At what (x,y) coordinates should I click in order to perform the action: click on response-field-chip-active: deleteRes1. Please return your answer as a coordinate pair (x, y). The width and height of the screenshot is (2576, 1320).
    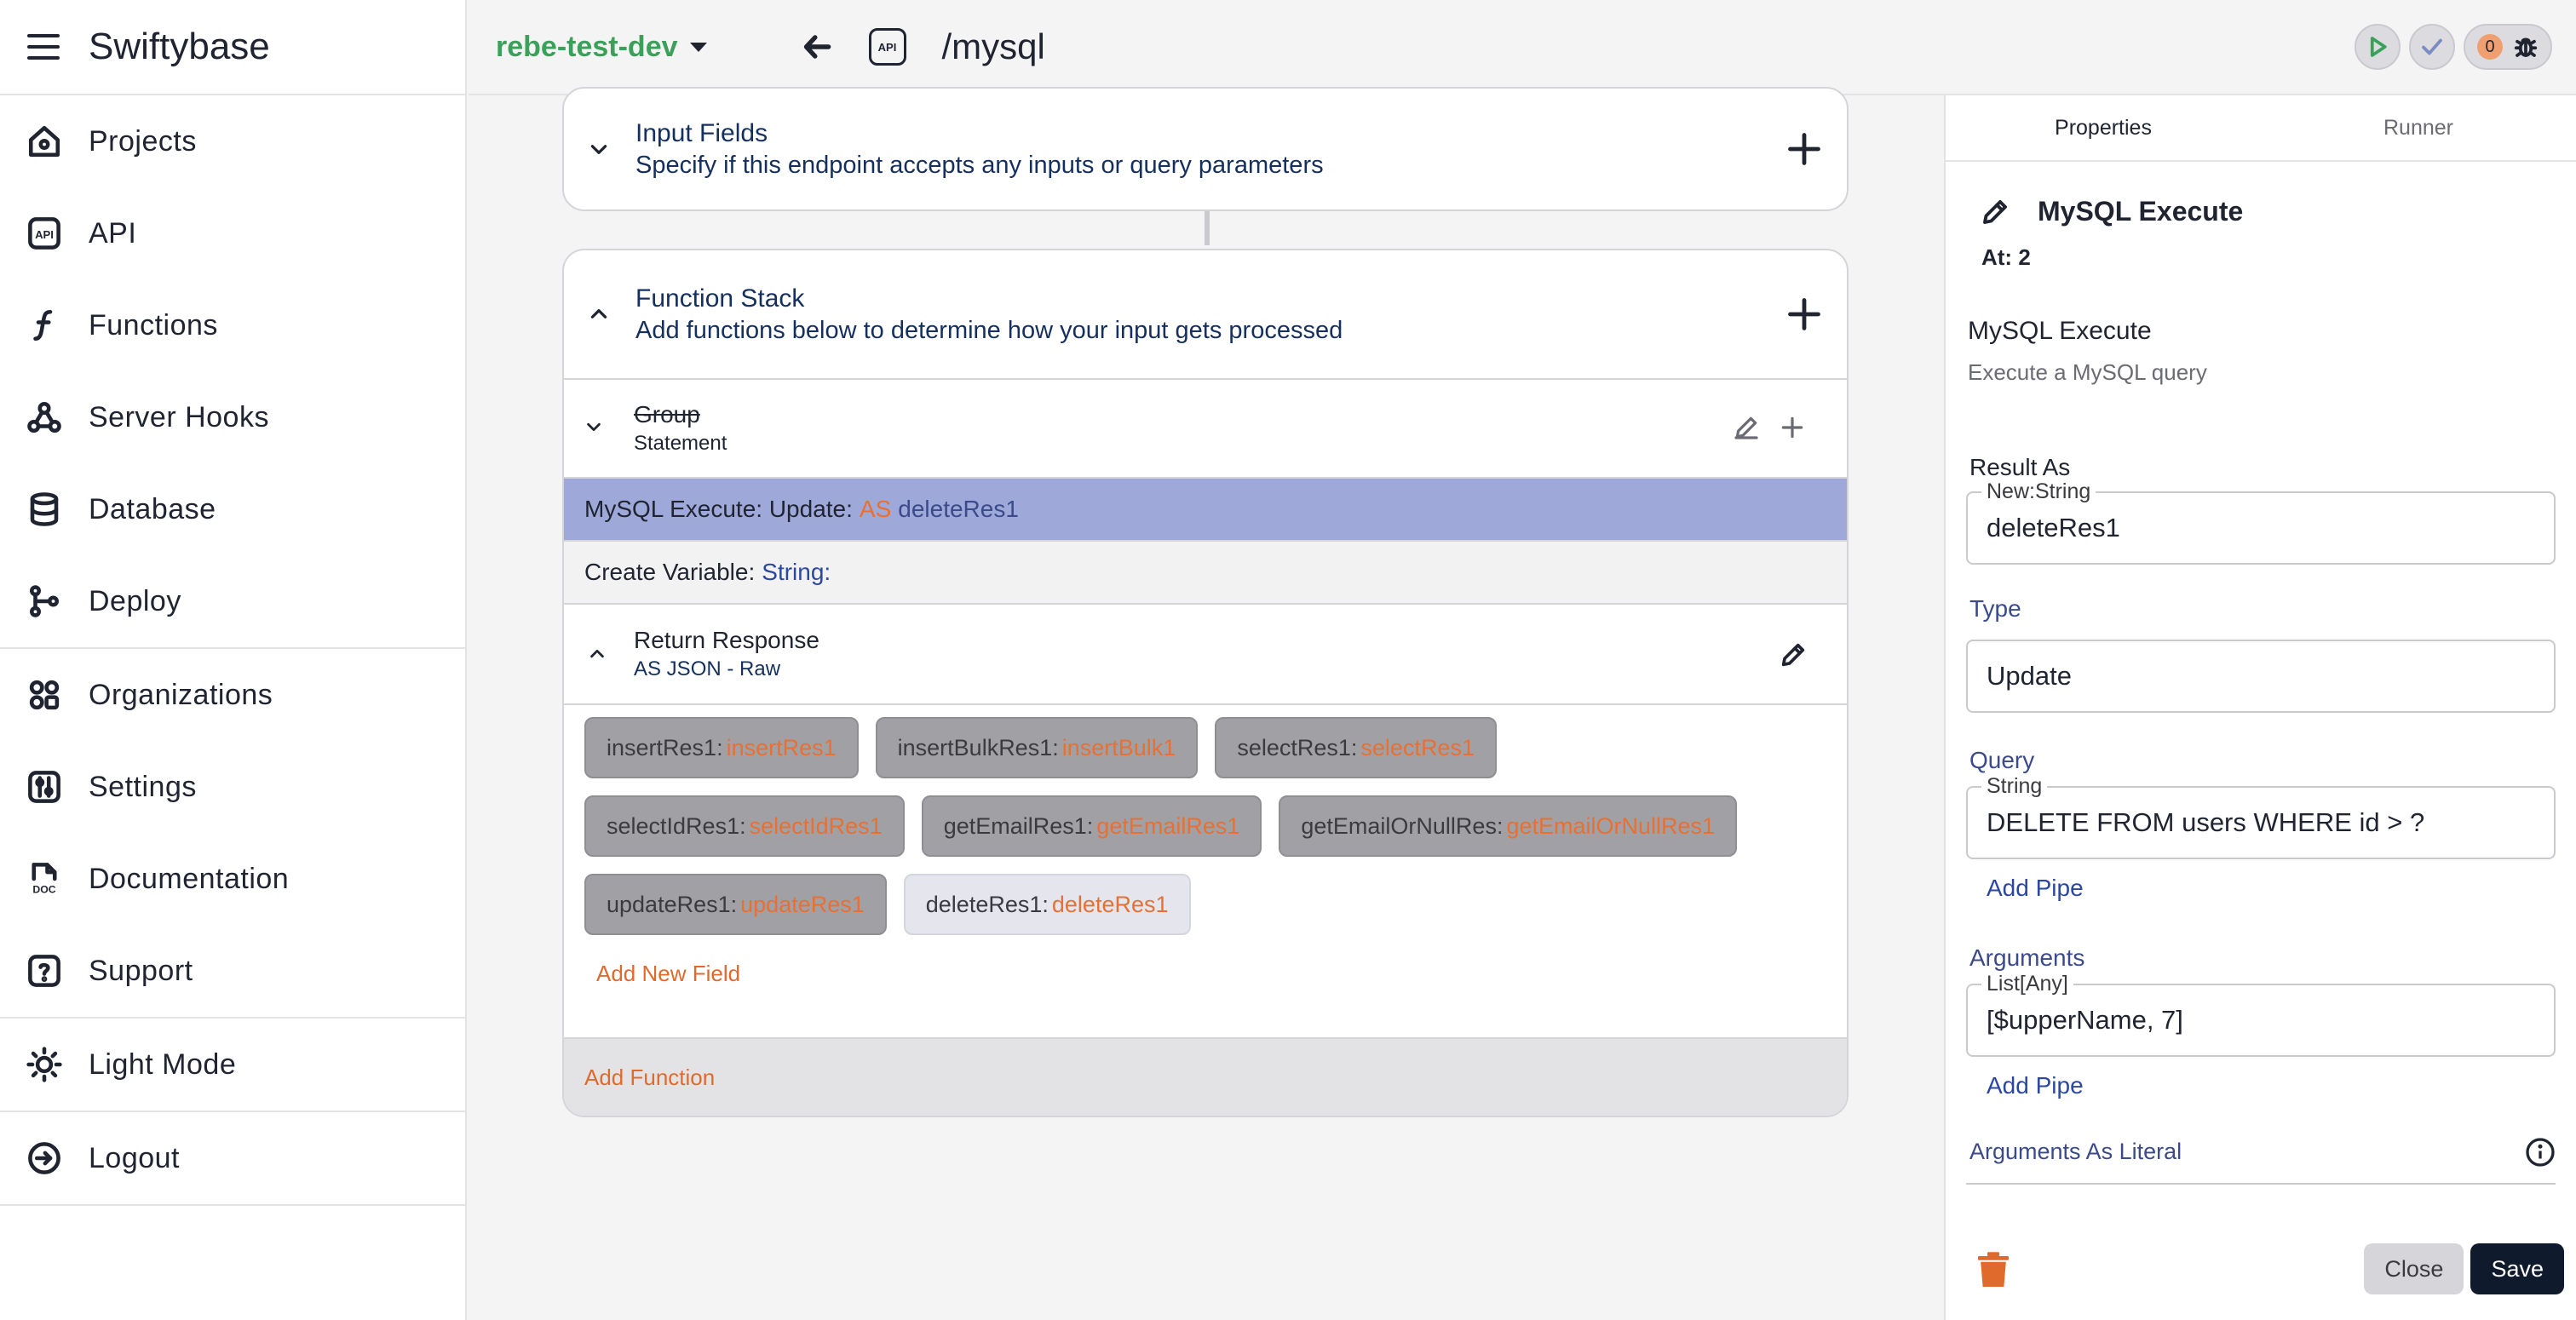
    Looking at the image, I should click on (1047, 904).